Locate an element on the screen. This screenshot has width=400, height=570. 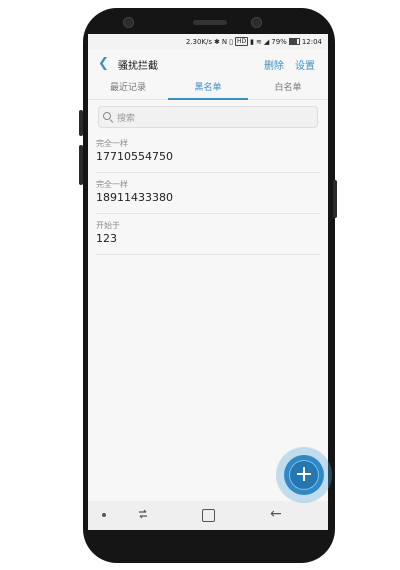
list-item: 开始于 123 is located at coordinates (208, 234).